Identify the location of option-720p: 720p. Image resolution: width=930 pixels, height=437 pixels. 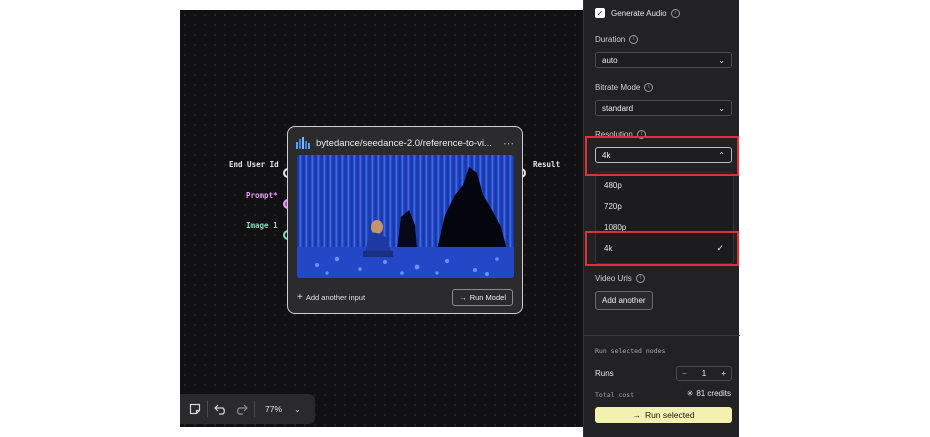
(613, 206).